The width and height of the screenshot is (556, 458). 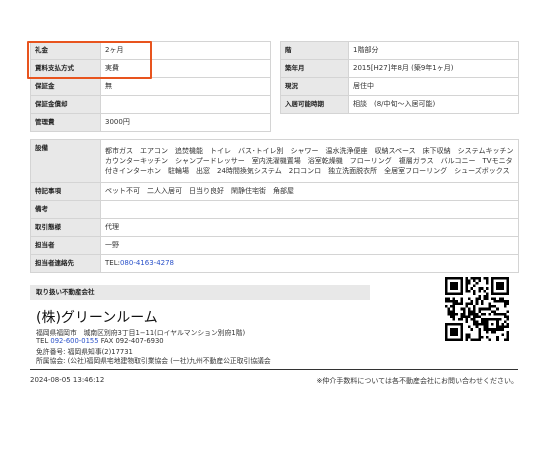 I want to click on value-status: 居住中, so click(x=433, y=86).